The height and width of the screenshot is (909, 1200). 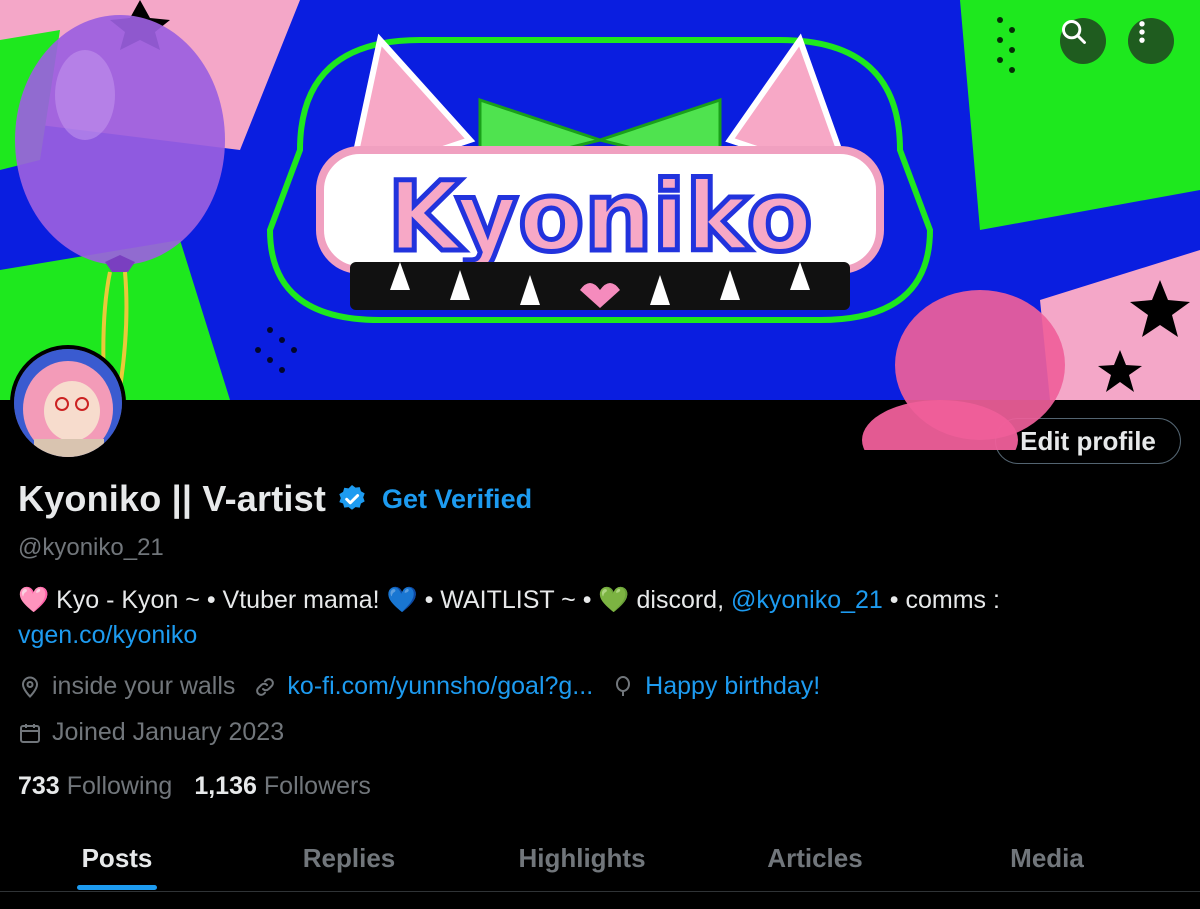 What do you see at coordinates (30, 686) in the screenshot?
I see `location-pin-icon` at bounding box center [30, 686].